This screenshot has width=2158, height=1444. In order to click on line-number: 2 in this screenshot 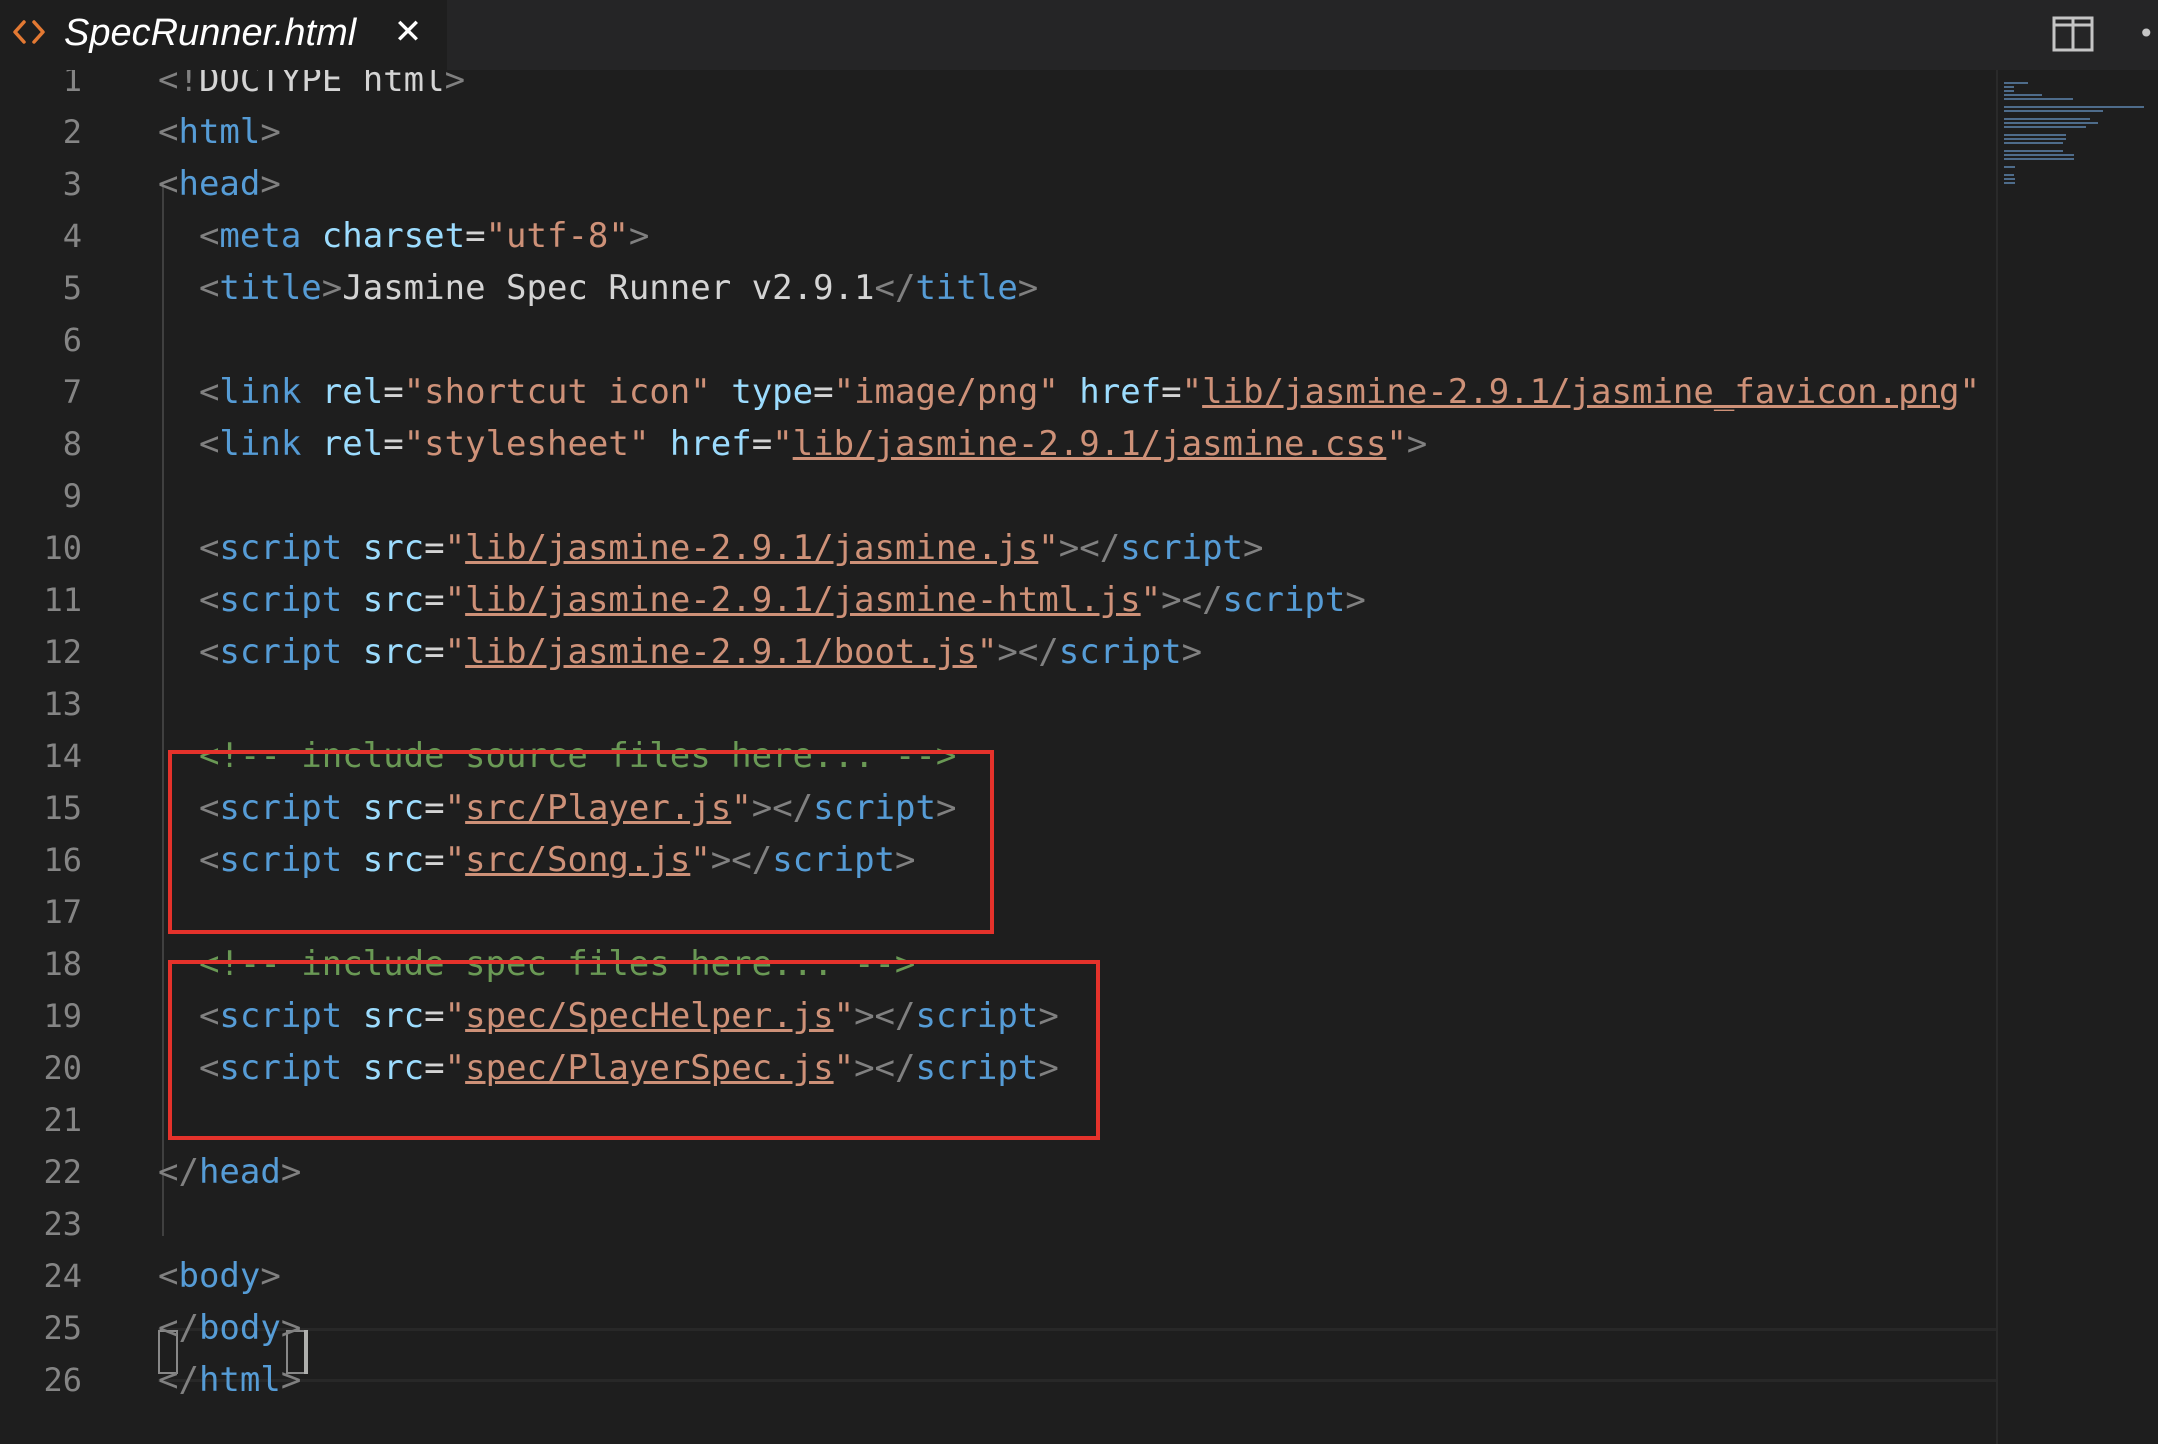, I will do `click(72, 132)`.